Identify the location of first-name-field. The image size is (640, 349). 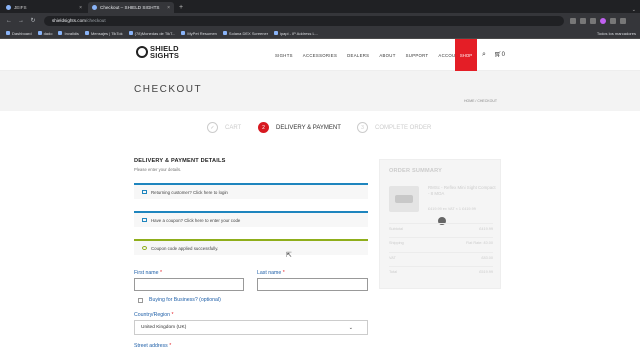
(189, 284).